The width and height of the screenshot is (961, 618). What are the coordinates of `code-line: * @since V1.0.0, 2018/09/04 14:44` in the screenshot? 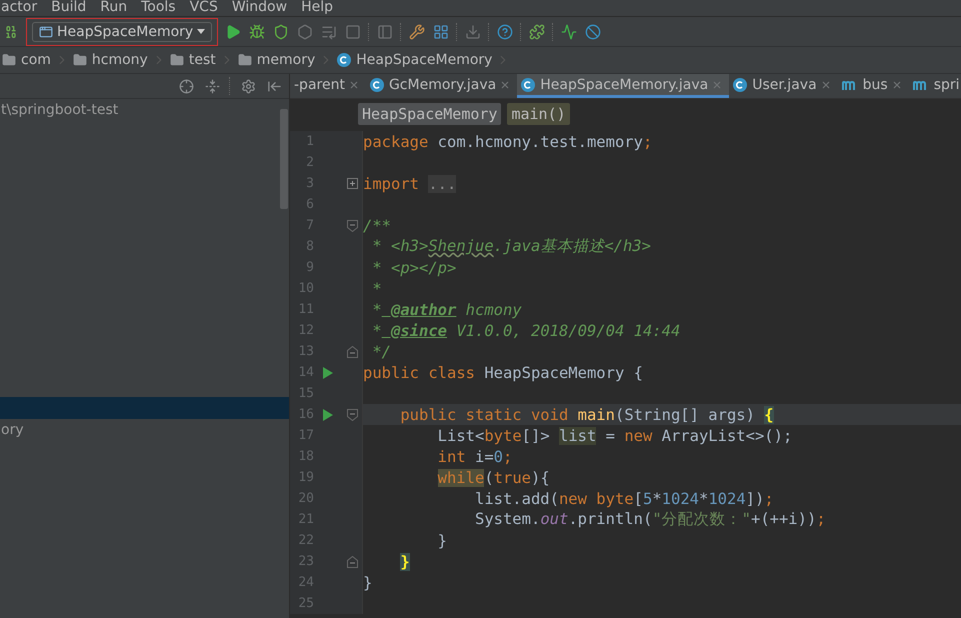 It's located at (525, 331).